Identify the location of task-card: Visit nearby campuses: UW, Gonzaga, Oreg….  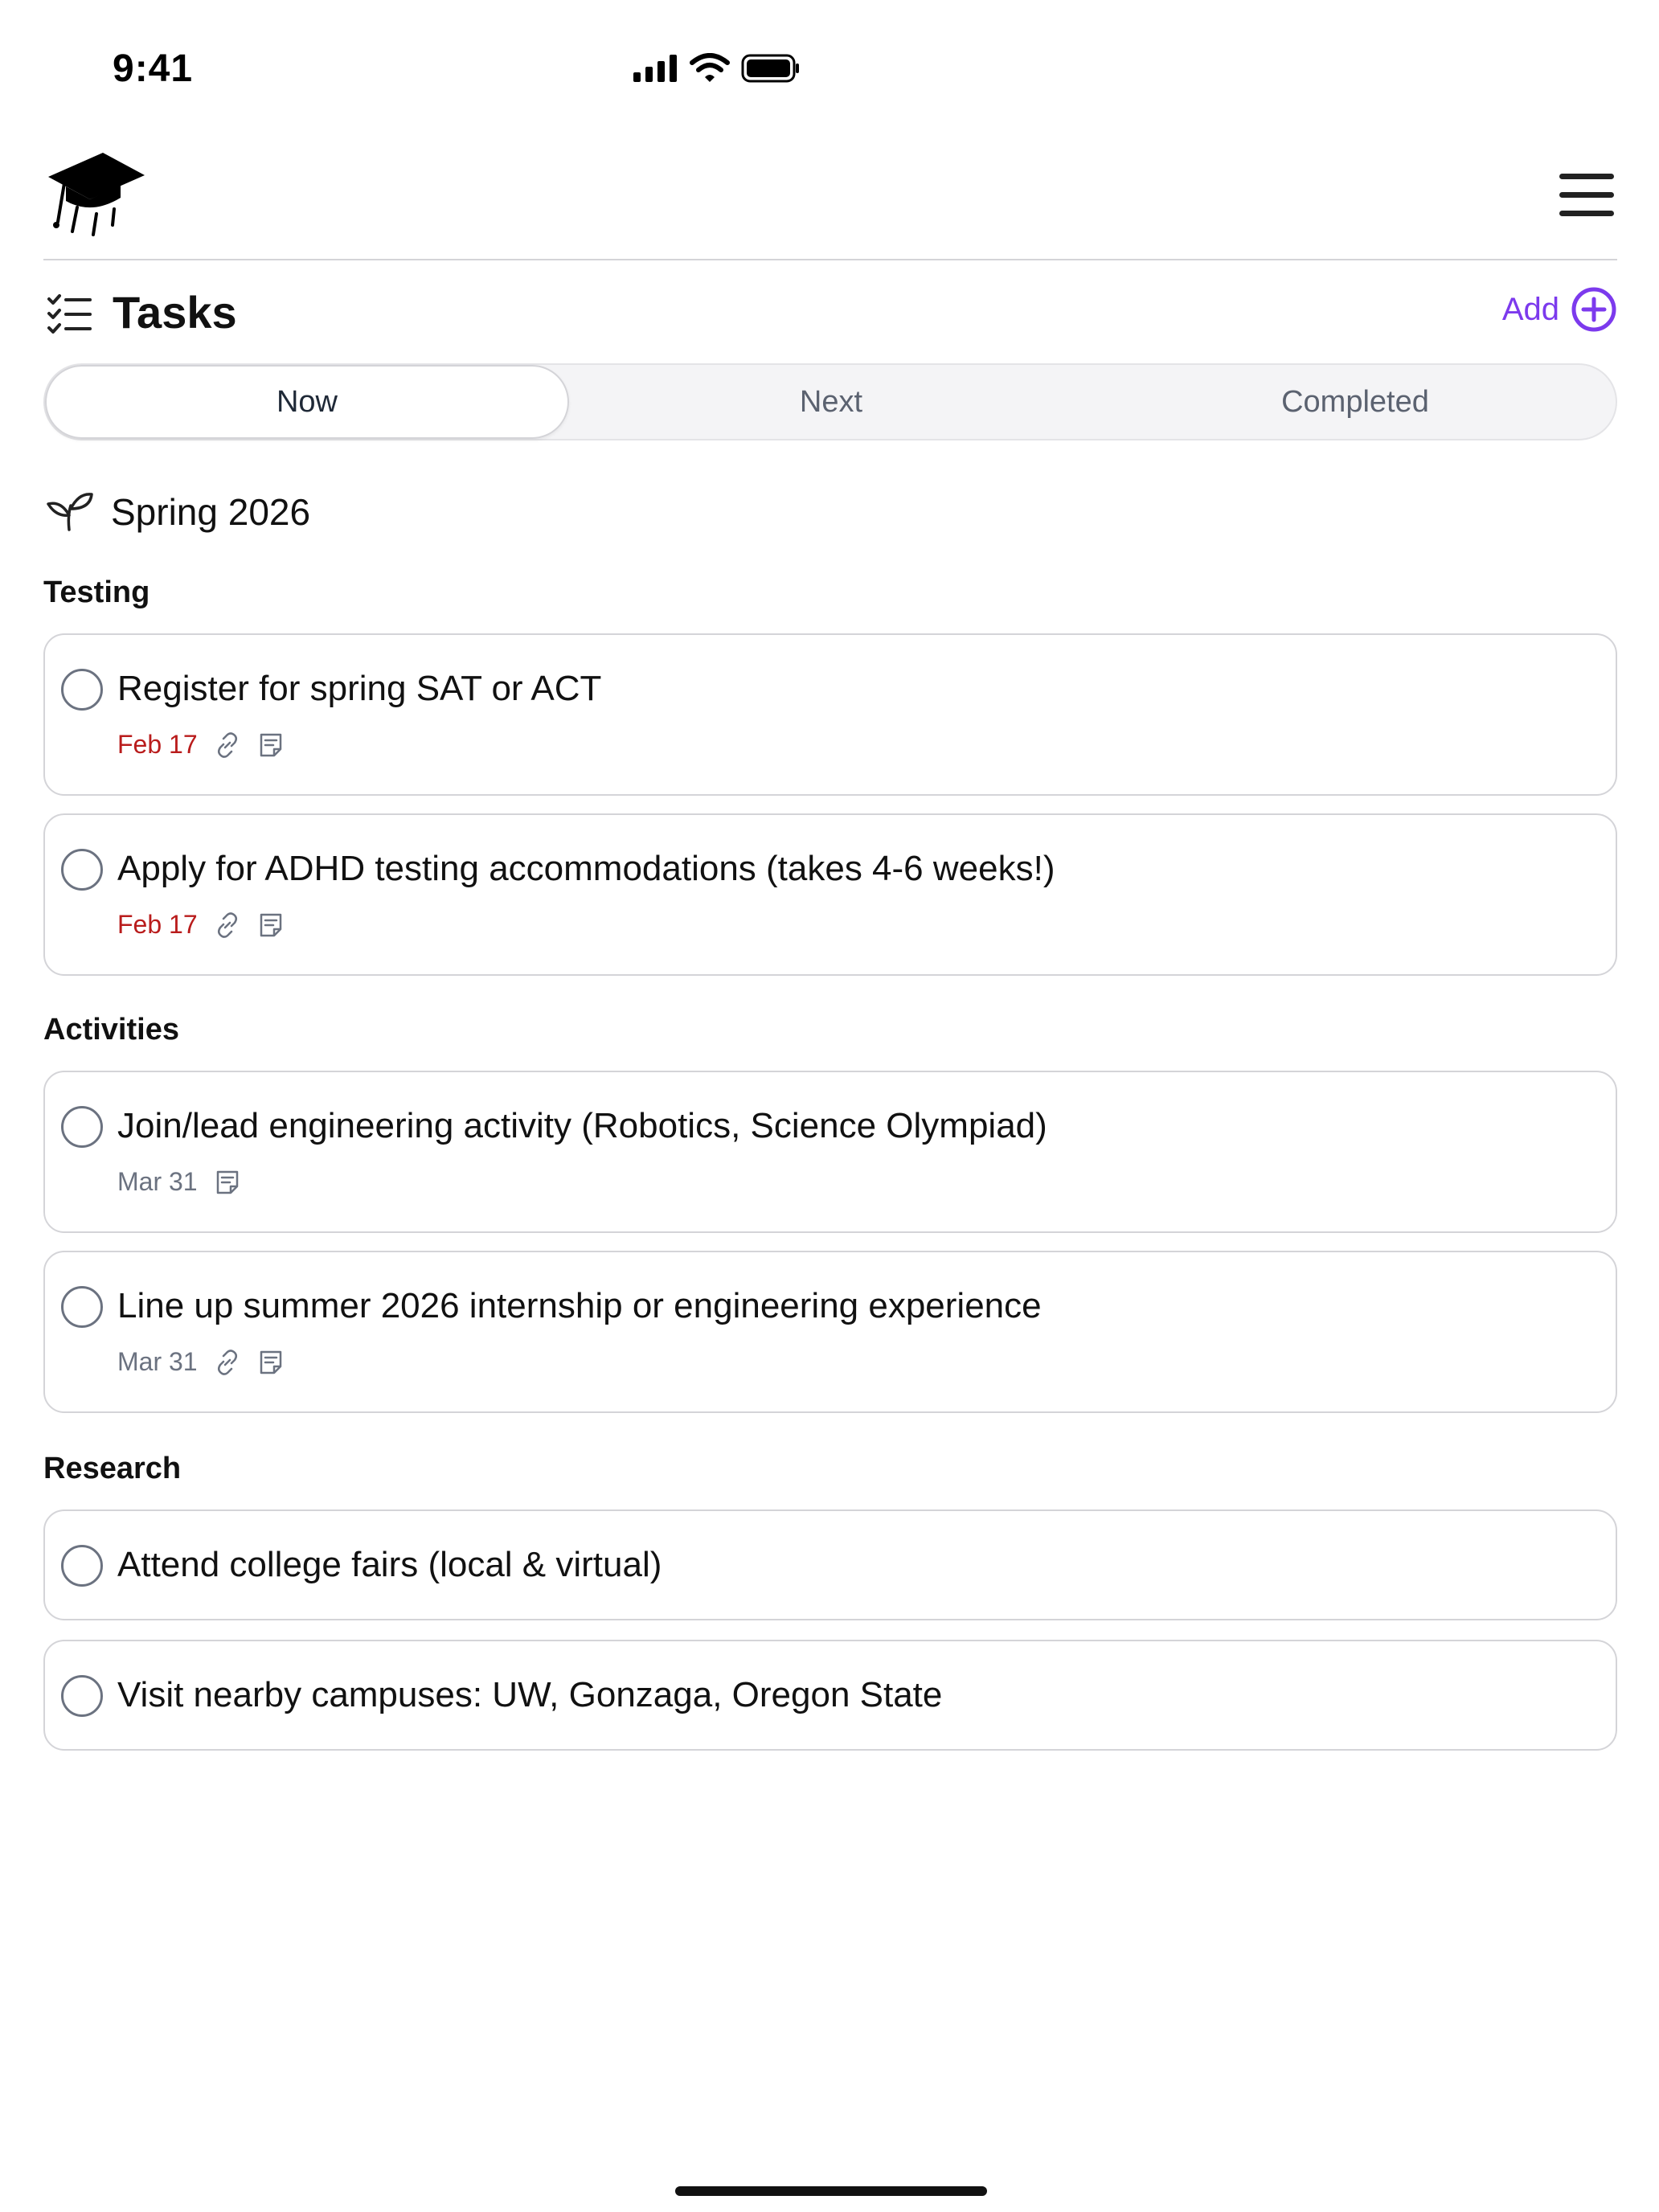
(830, 1695).